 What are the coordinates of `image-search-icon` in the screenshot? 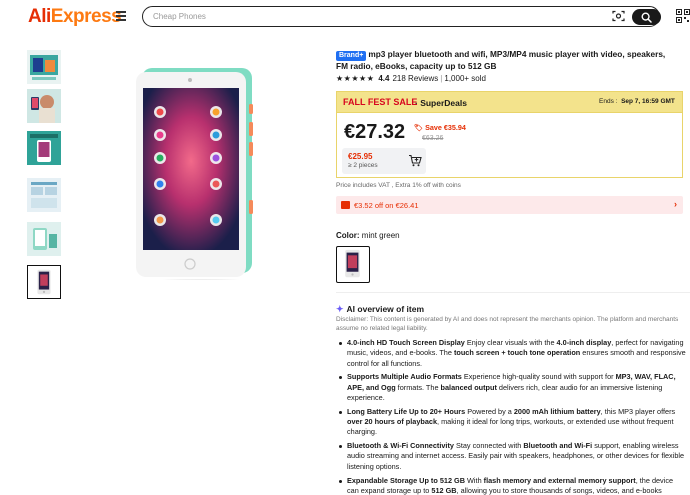 It's located at (618, 16).